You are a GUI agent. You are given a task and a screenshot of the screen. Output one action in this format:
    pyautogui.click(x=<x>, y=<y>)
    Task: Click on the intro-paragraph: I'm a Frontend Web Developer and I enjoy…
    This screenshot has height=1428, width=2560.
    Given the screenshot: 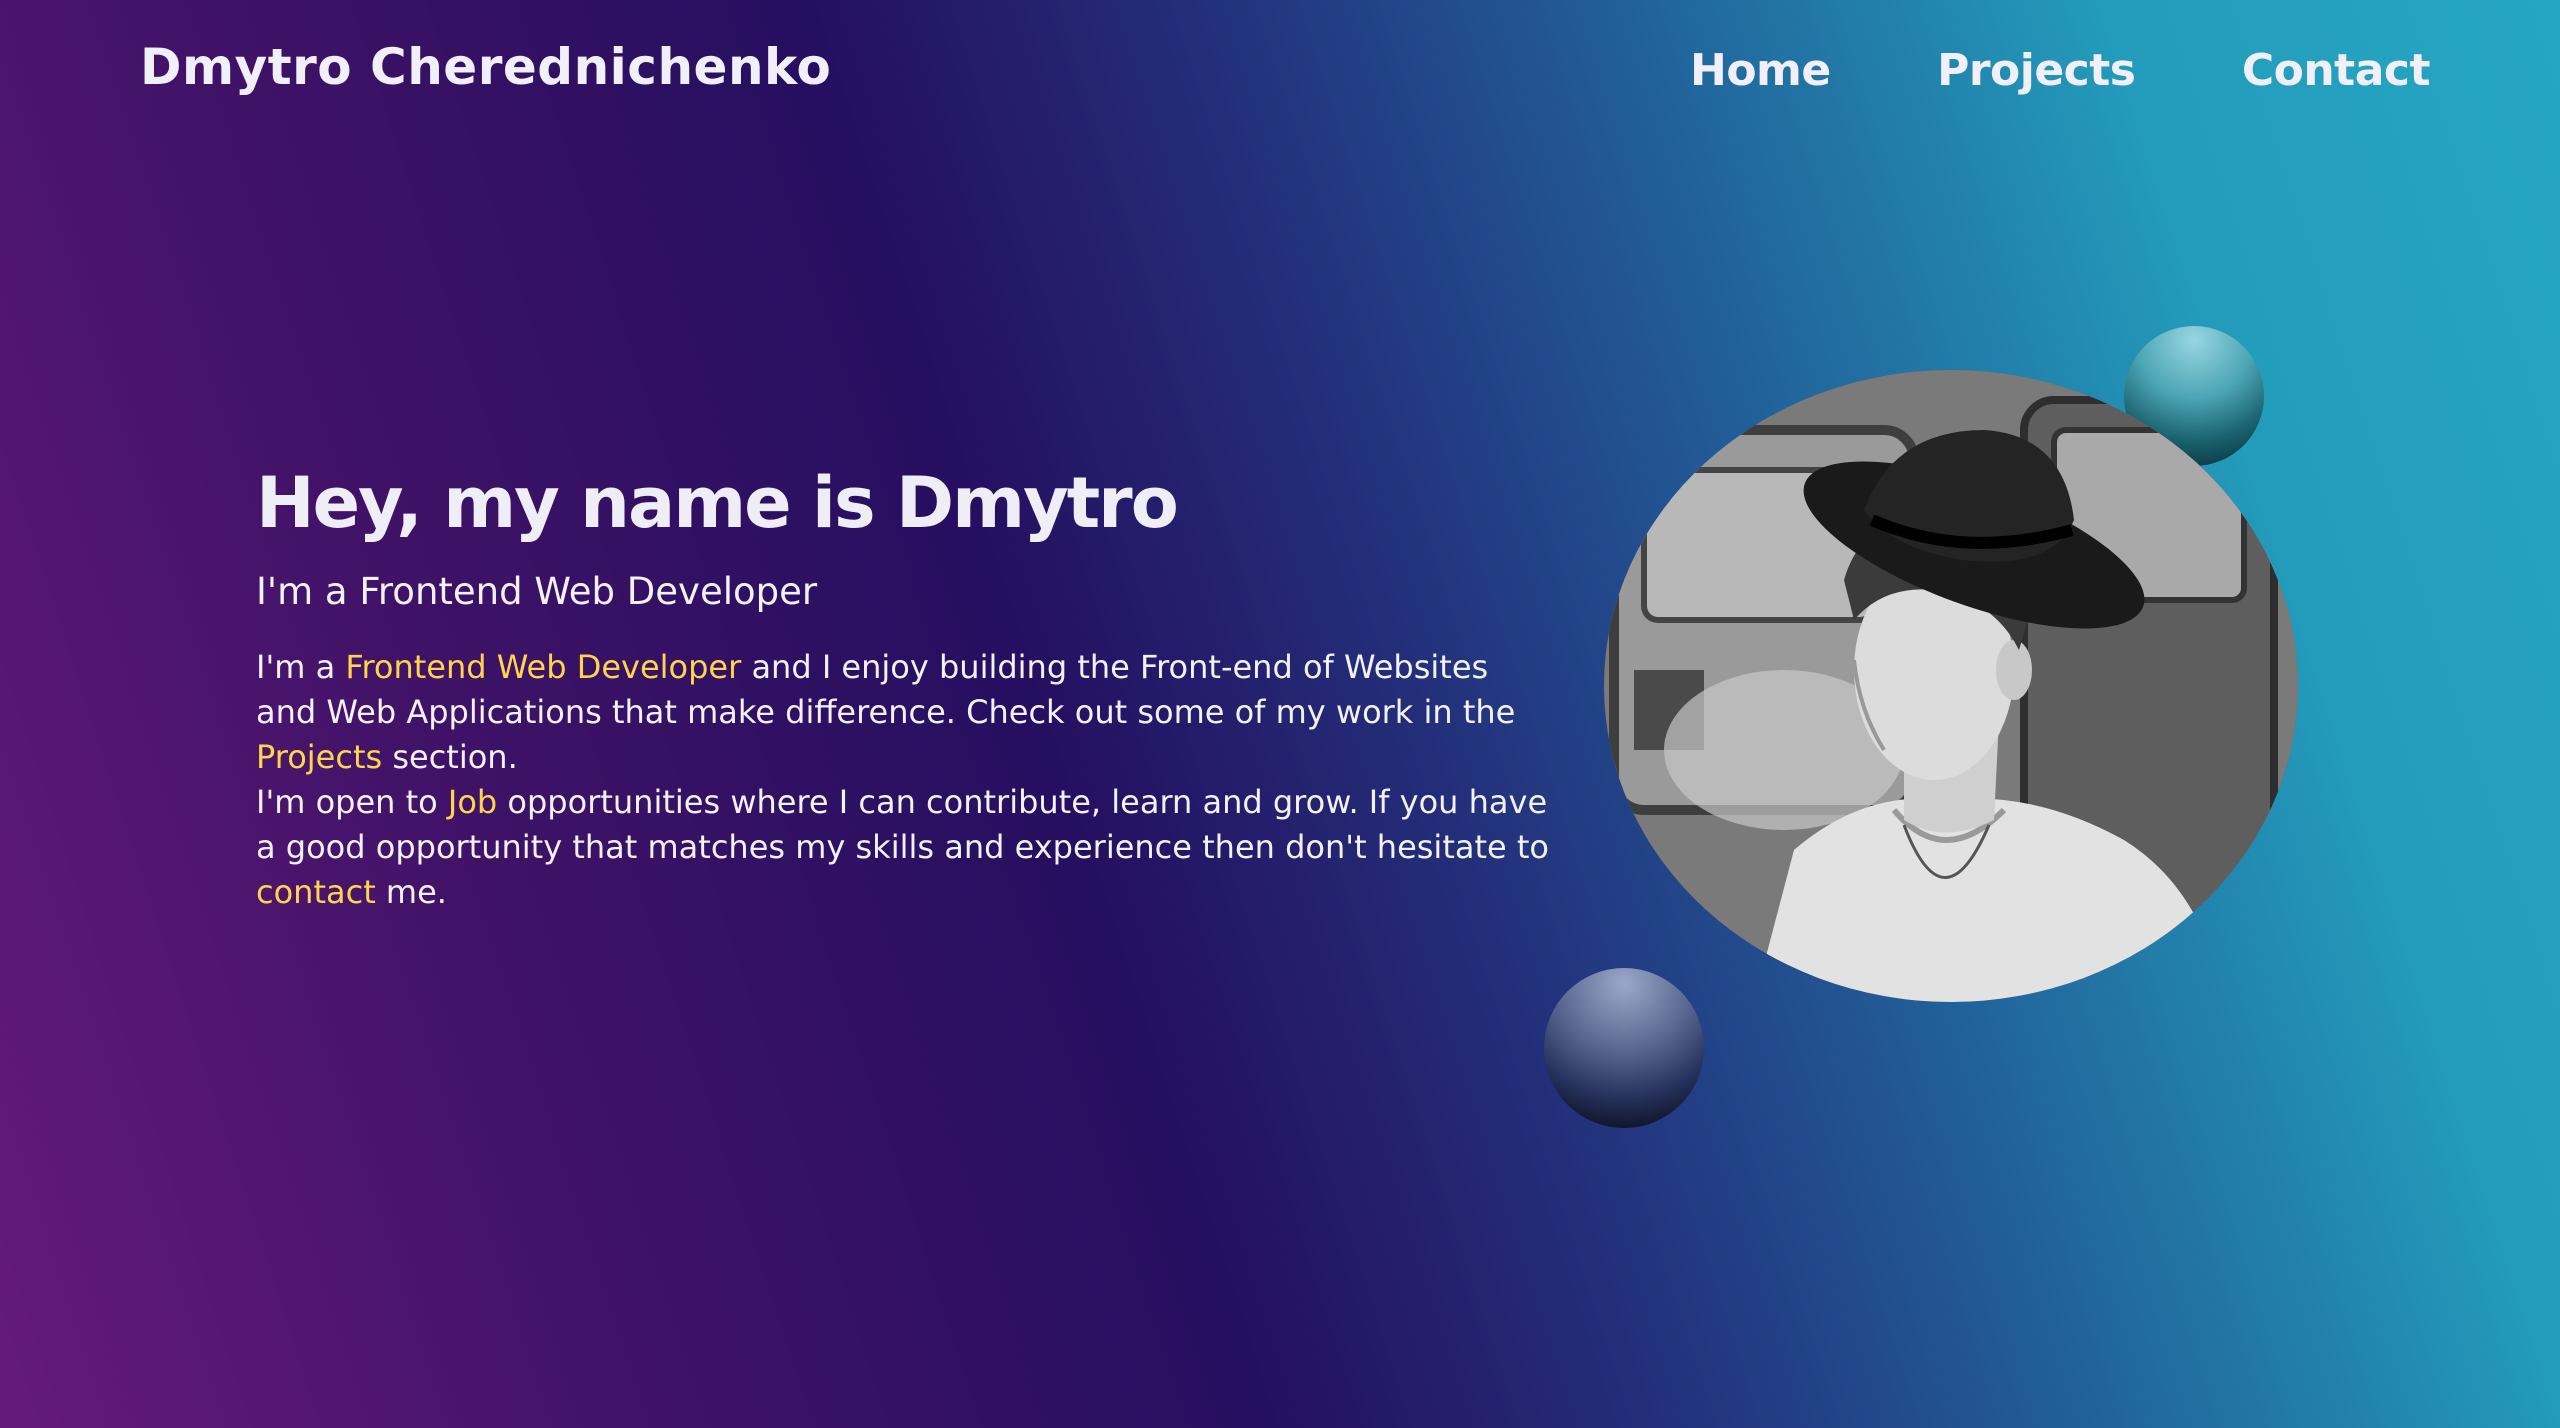 What is the action you would take?
    pyautogui.click(x=906, y=712)
    